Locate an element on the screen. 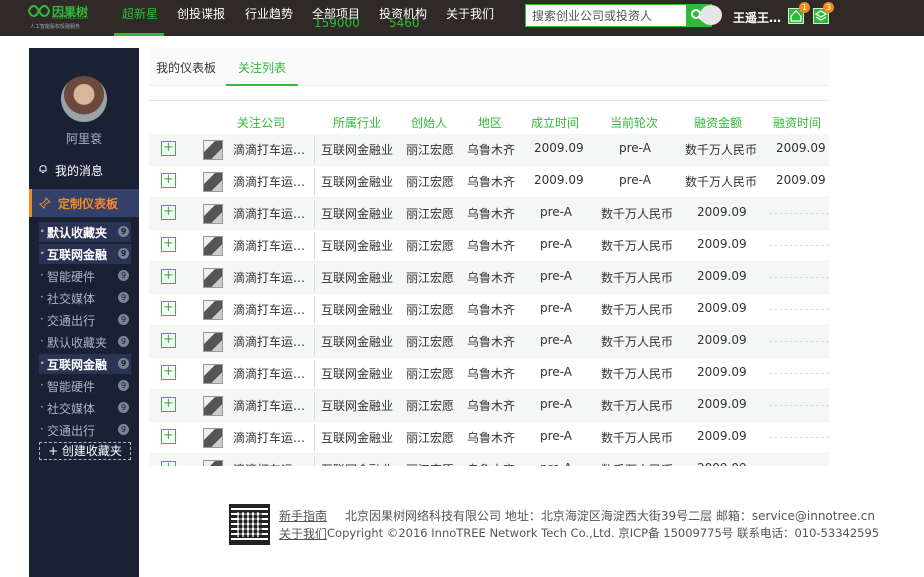  footer-about-link: 关于我们 is located at coordinates (303, 533).